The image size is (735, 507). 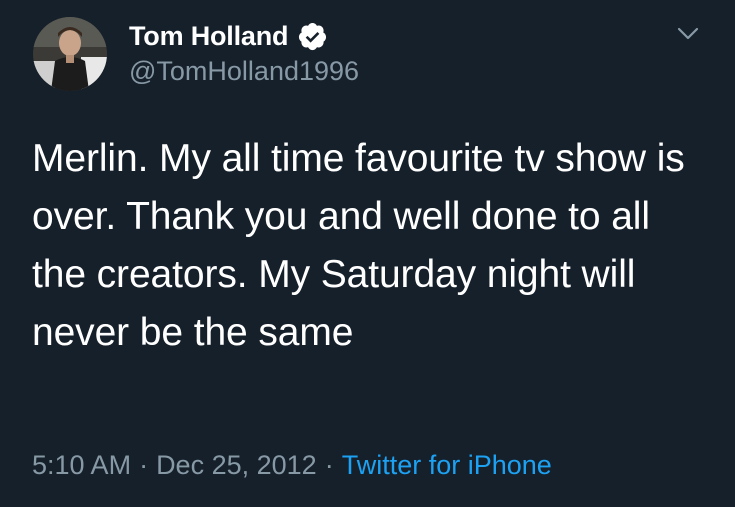 I want to click on author-name-row: Tom Holland, so click(x=228, y=36).